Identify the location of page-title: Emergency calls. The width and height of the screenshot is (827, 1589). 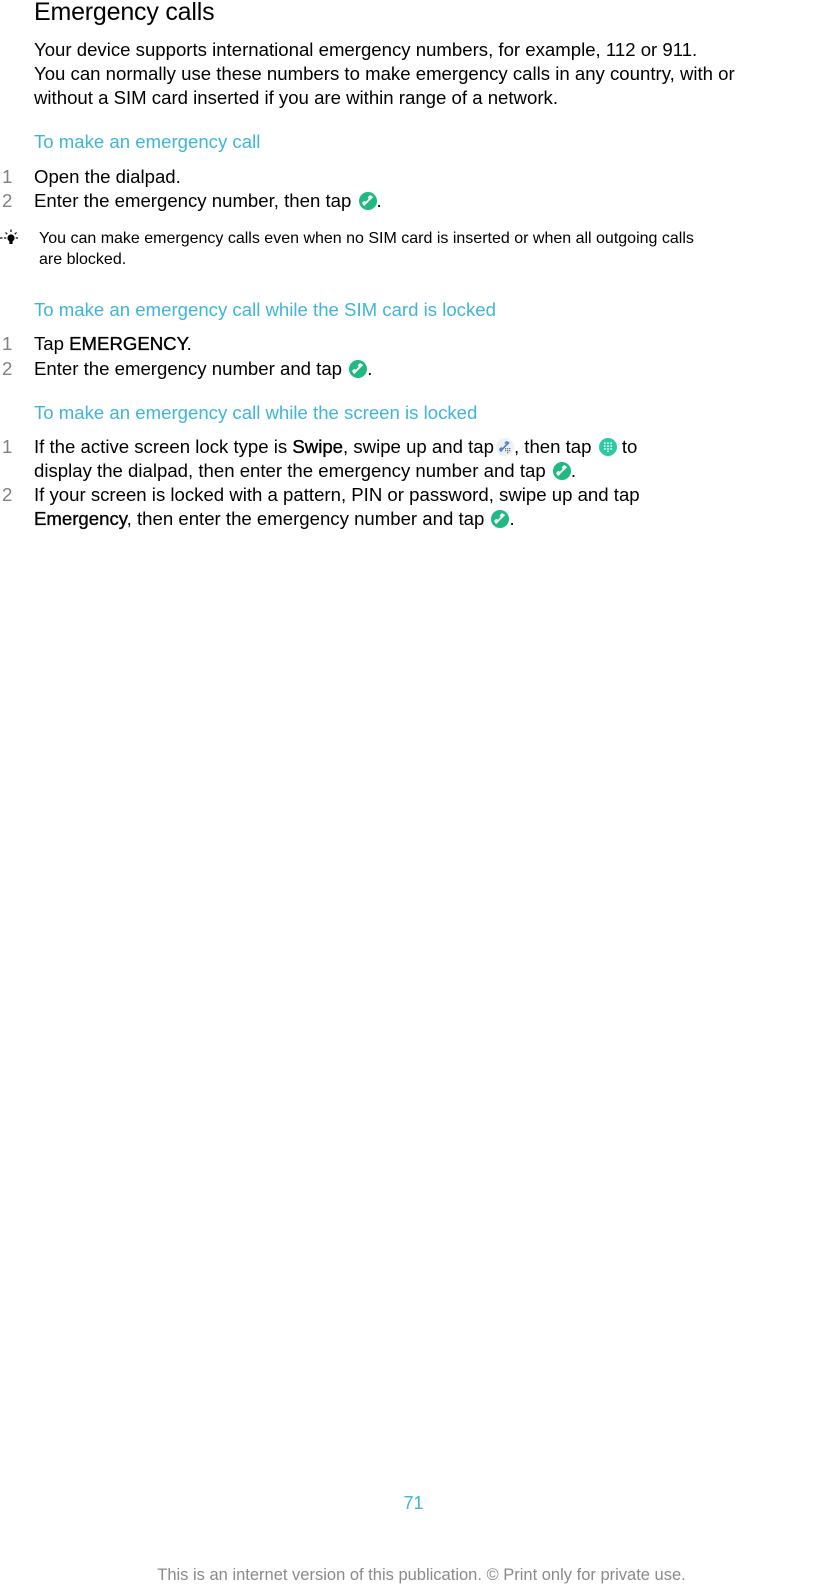
(124, 13).